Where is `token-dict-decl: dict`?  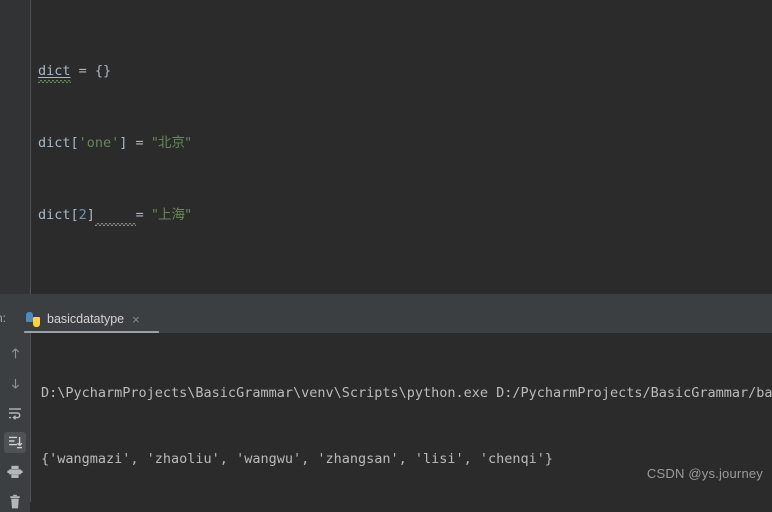
token-dict-decl: dict is located at coordinates (54, 71).